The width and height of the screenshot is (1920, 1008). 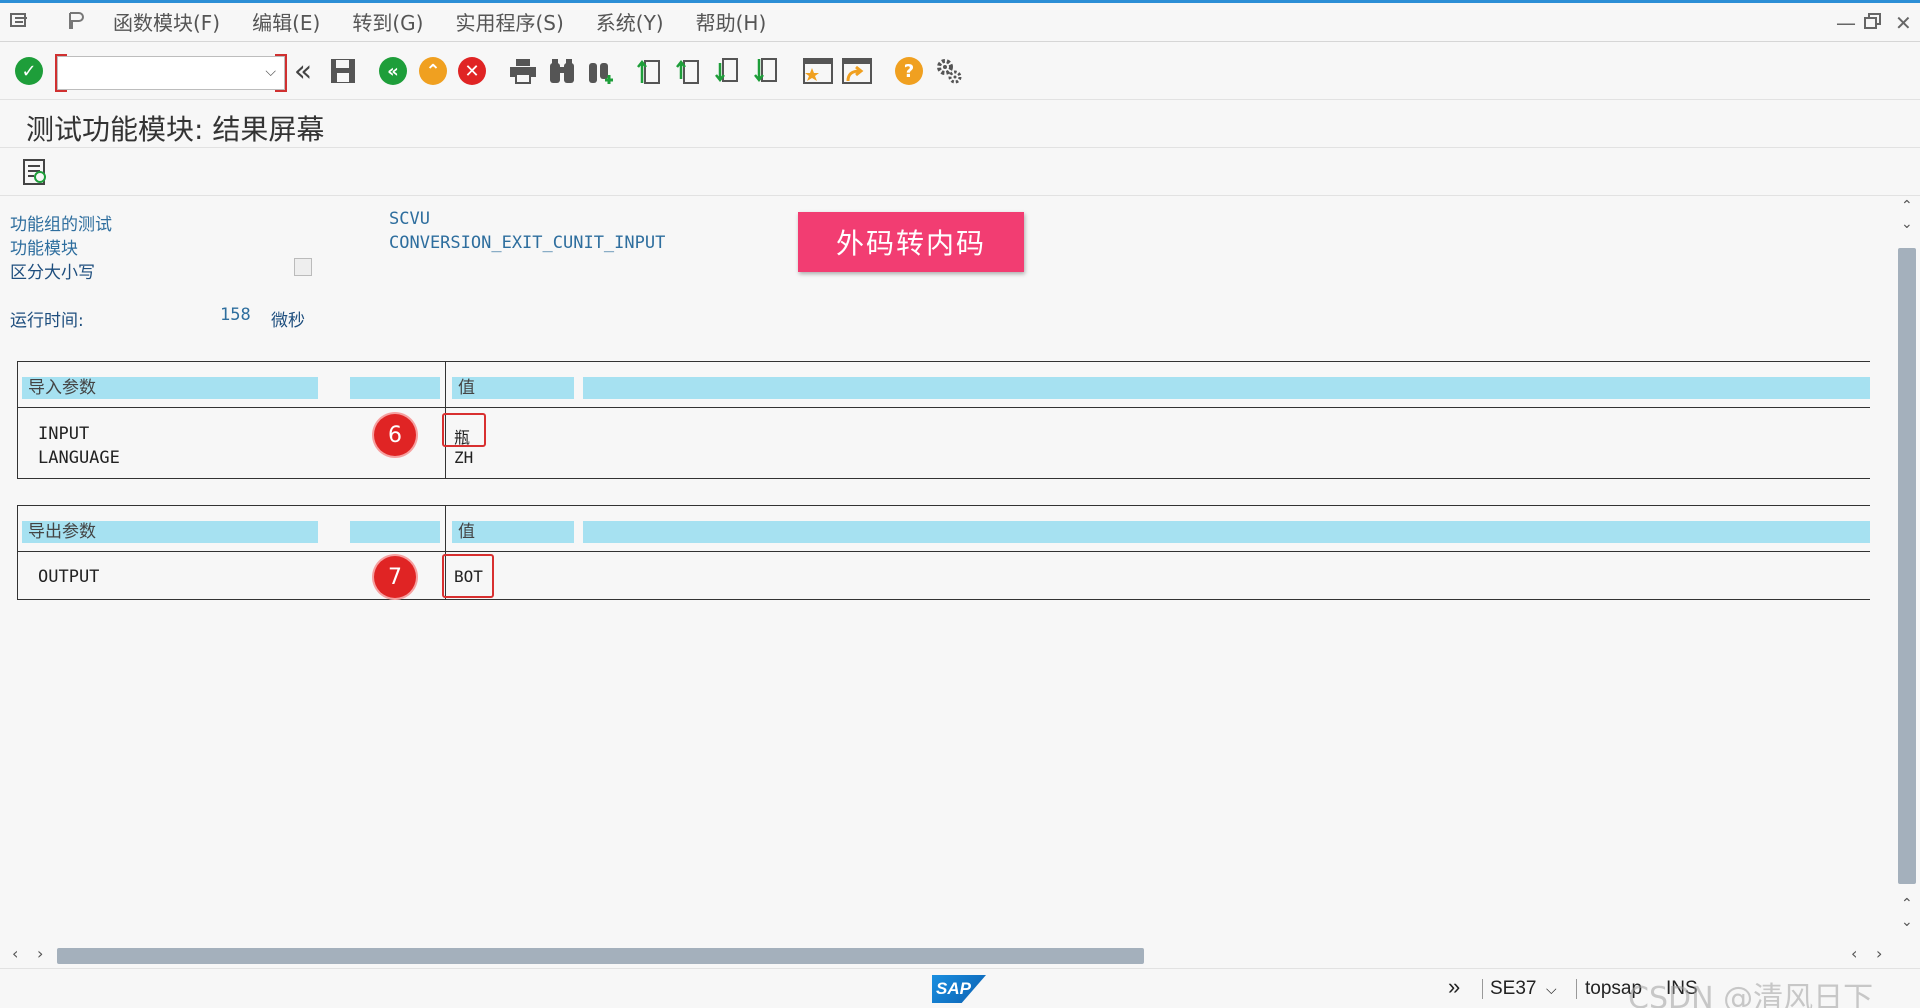 What do you see at coordinates (513, 532) in the screenshot?
I see `export-value-header: 值` at bounding box center [513, 532].